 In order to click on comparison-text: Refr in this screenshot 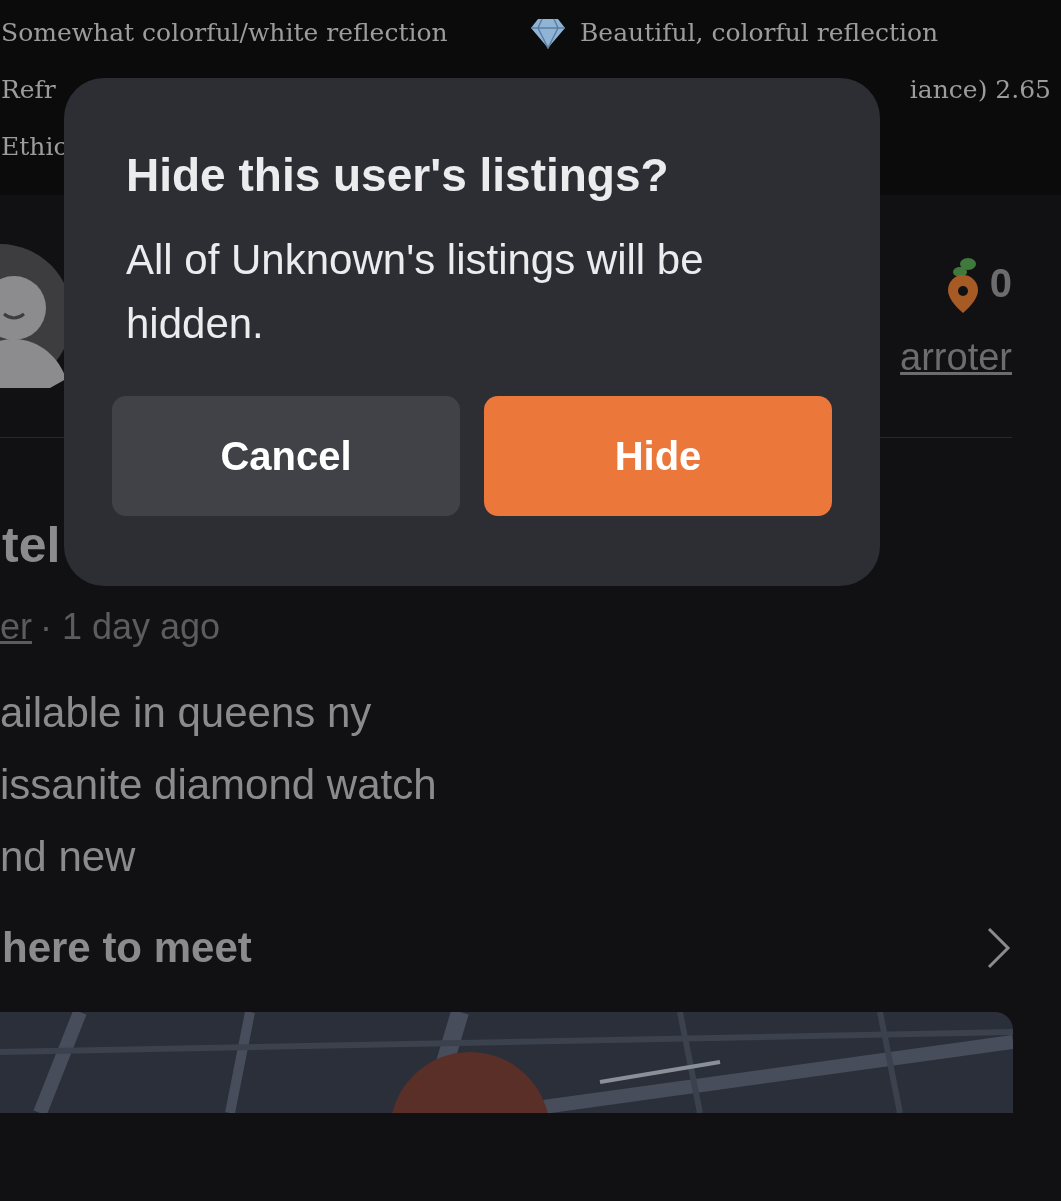, I will do `click(29, 89)`.